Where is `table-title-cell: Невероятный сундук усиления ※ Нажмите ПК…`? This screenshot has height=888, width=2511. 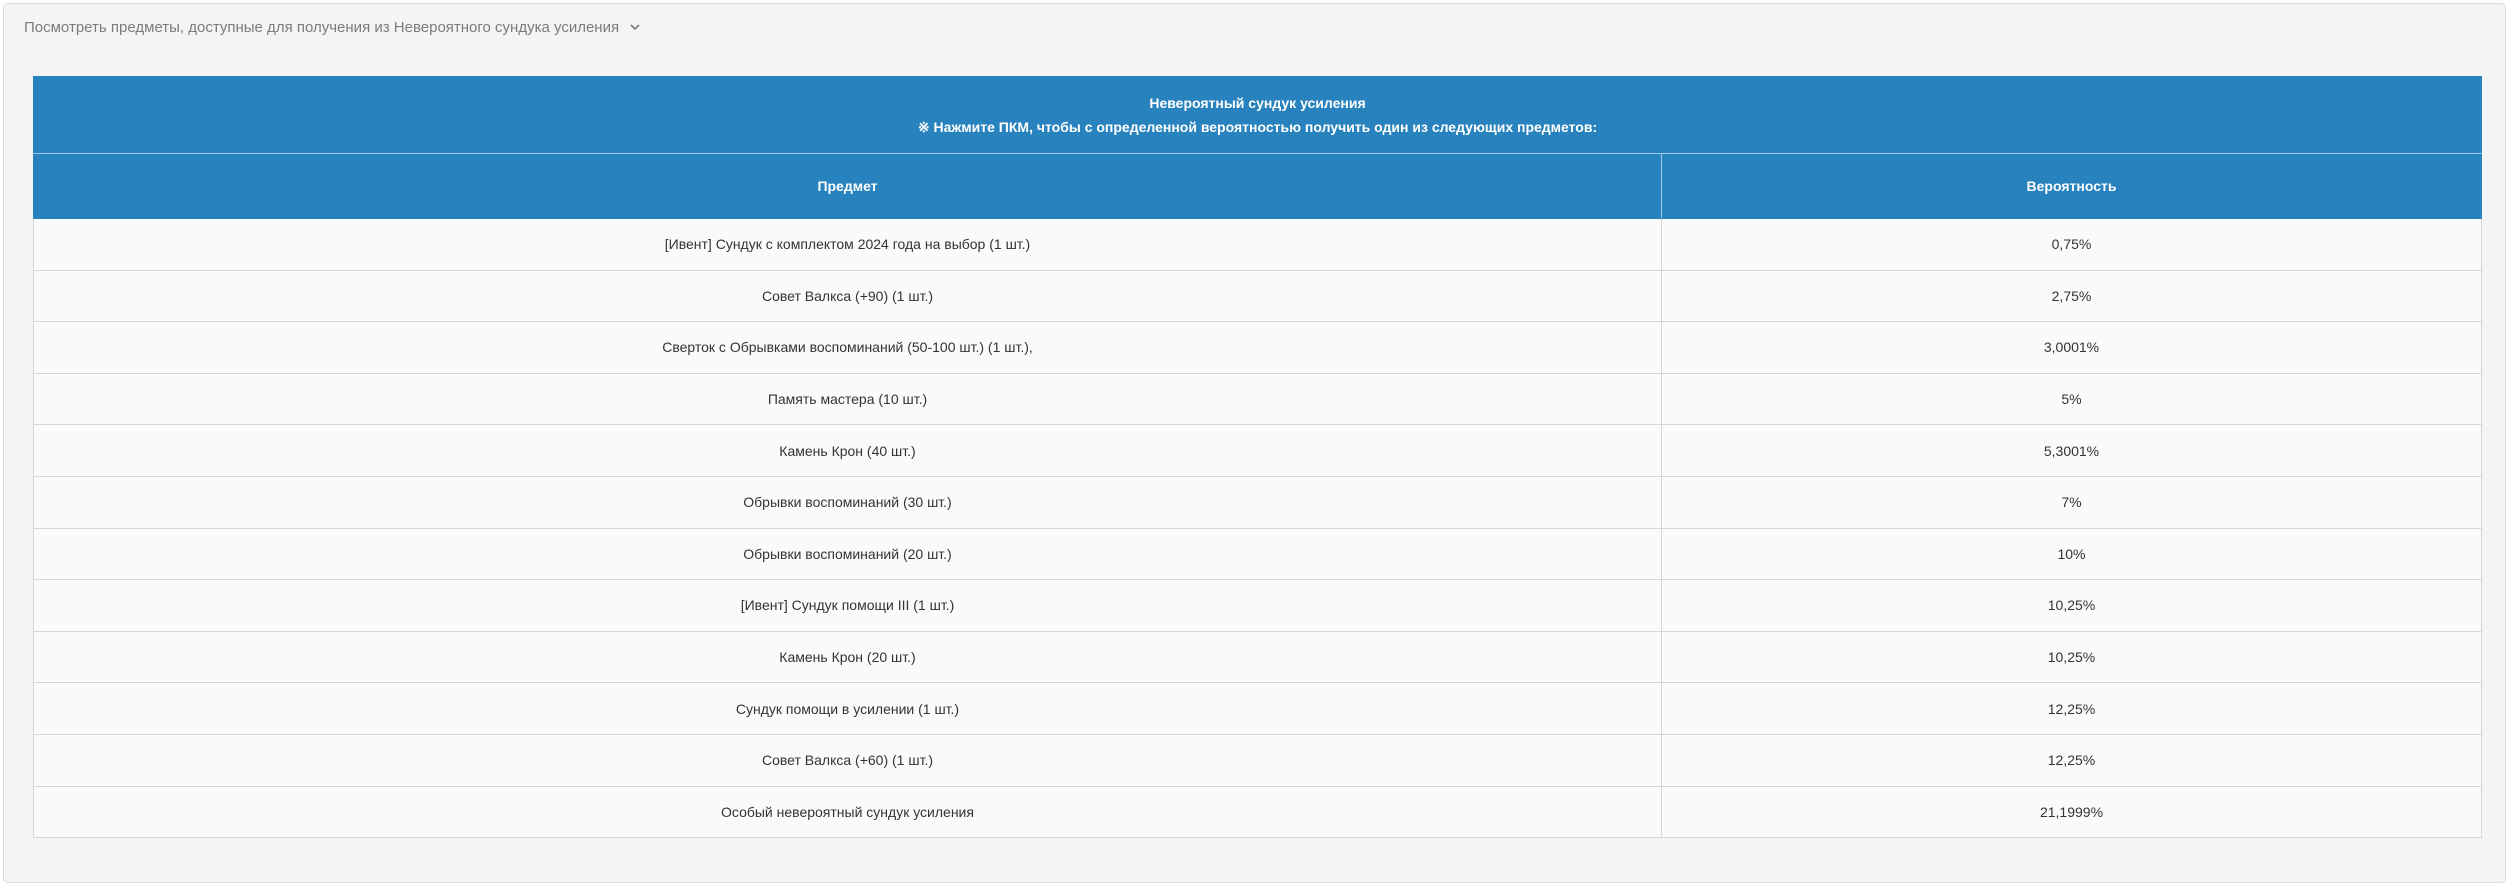 table-title-cell: Невероятный сундук усиления ※ Нажмите ПК… is located at coordinates (1257, 115).